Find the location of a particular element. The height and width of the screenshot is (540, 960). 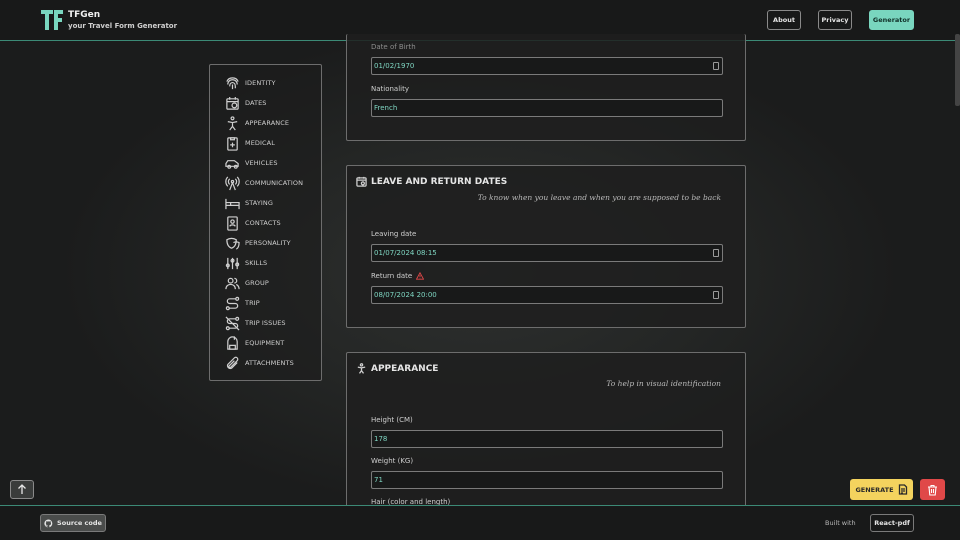

generator-button: Generator is located at coordinates (891, 20).